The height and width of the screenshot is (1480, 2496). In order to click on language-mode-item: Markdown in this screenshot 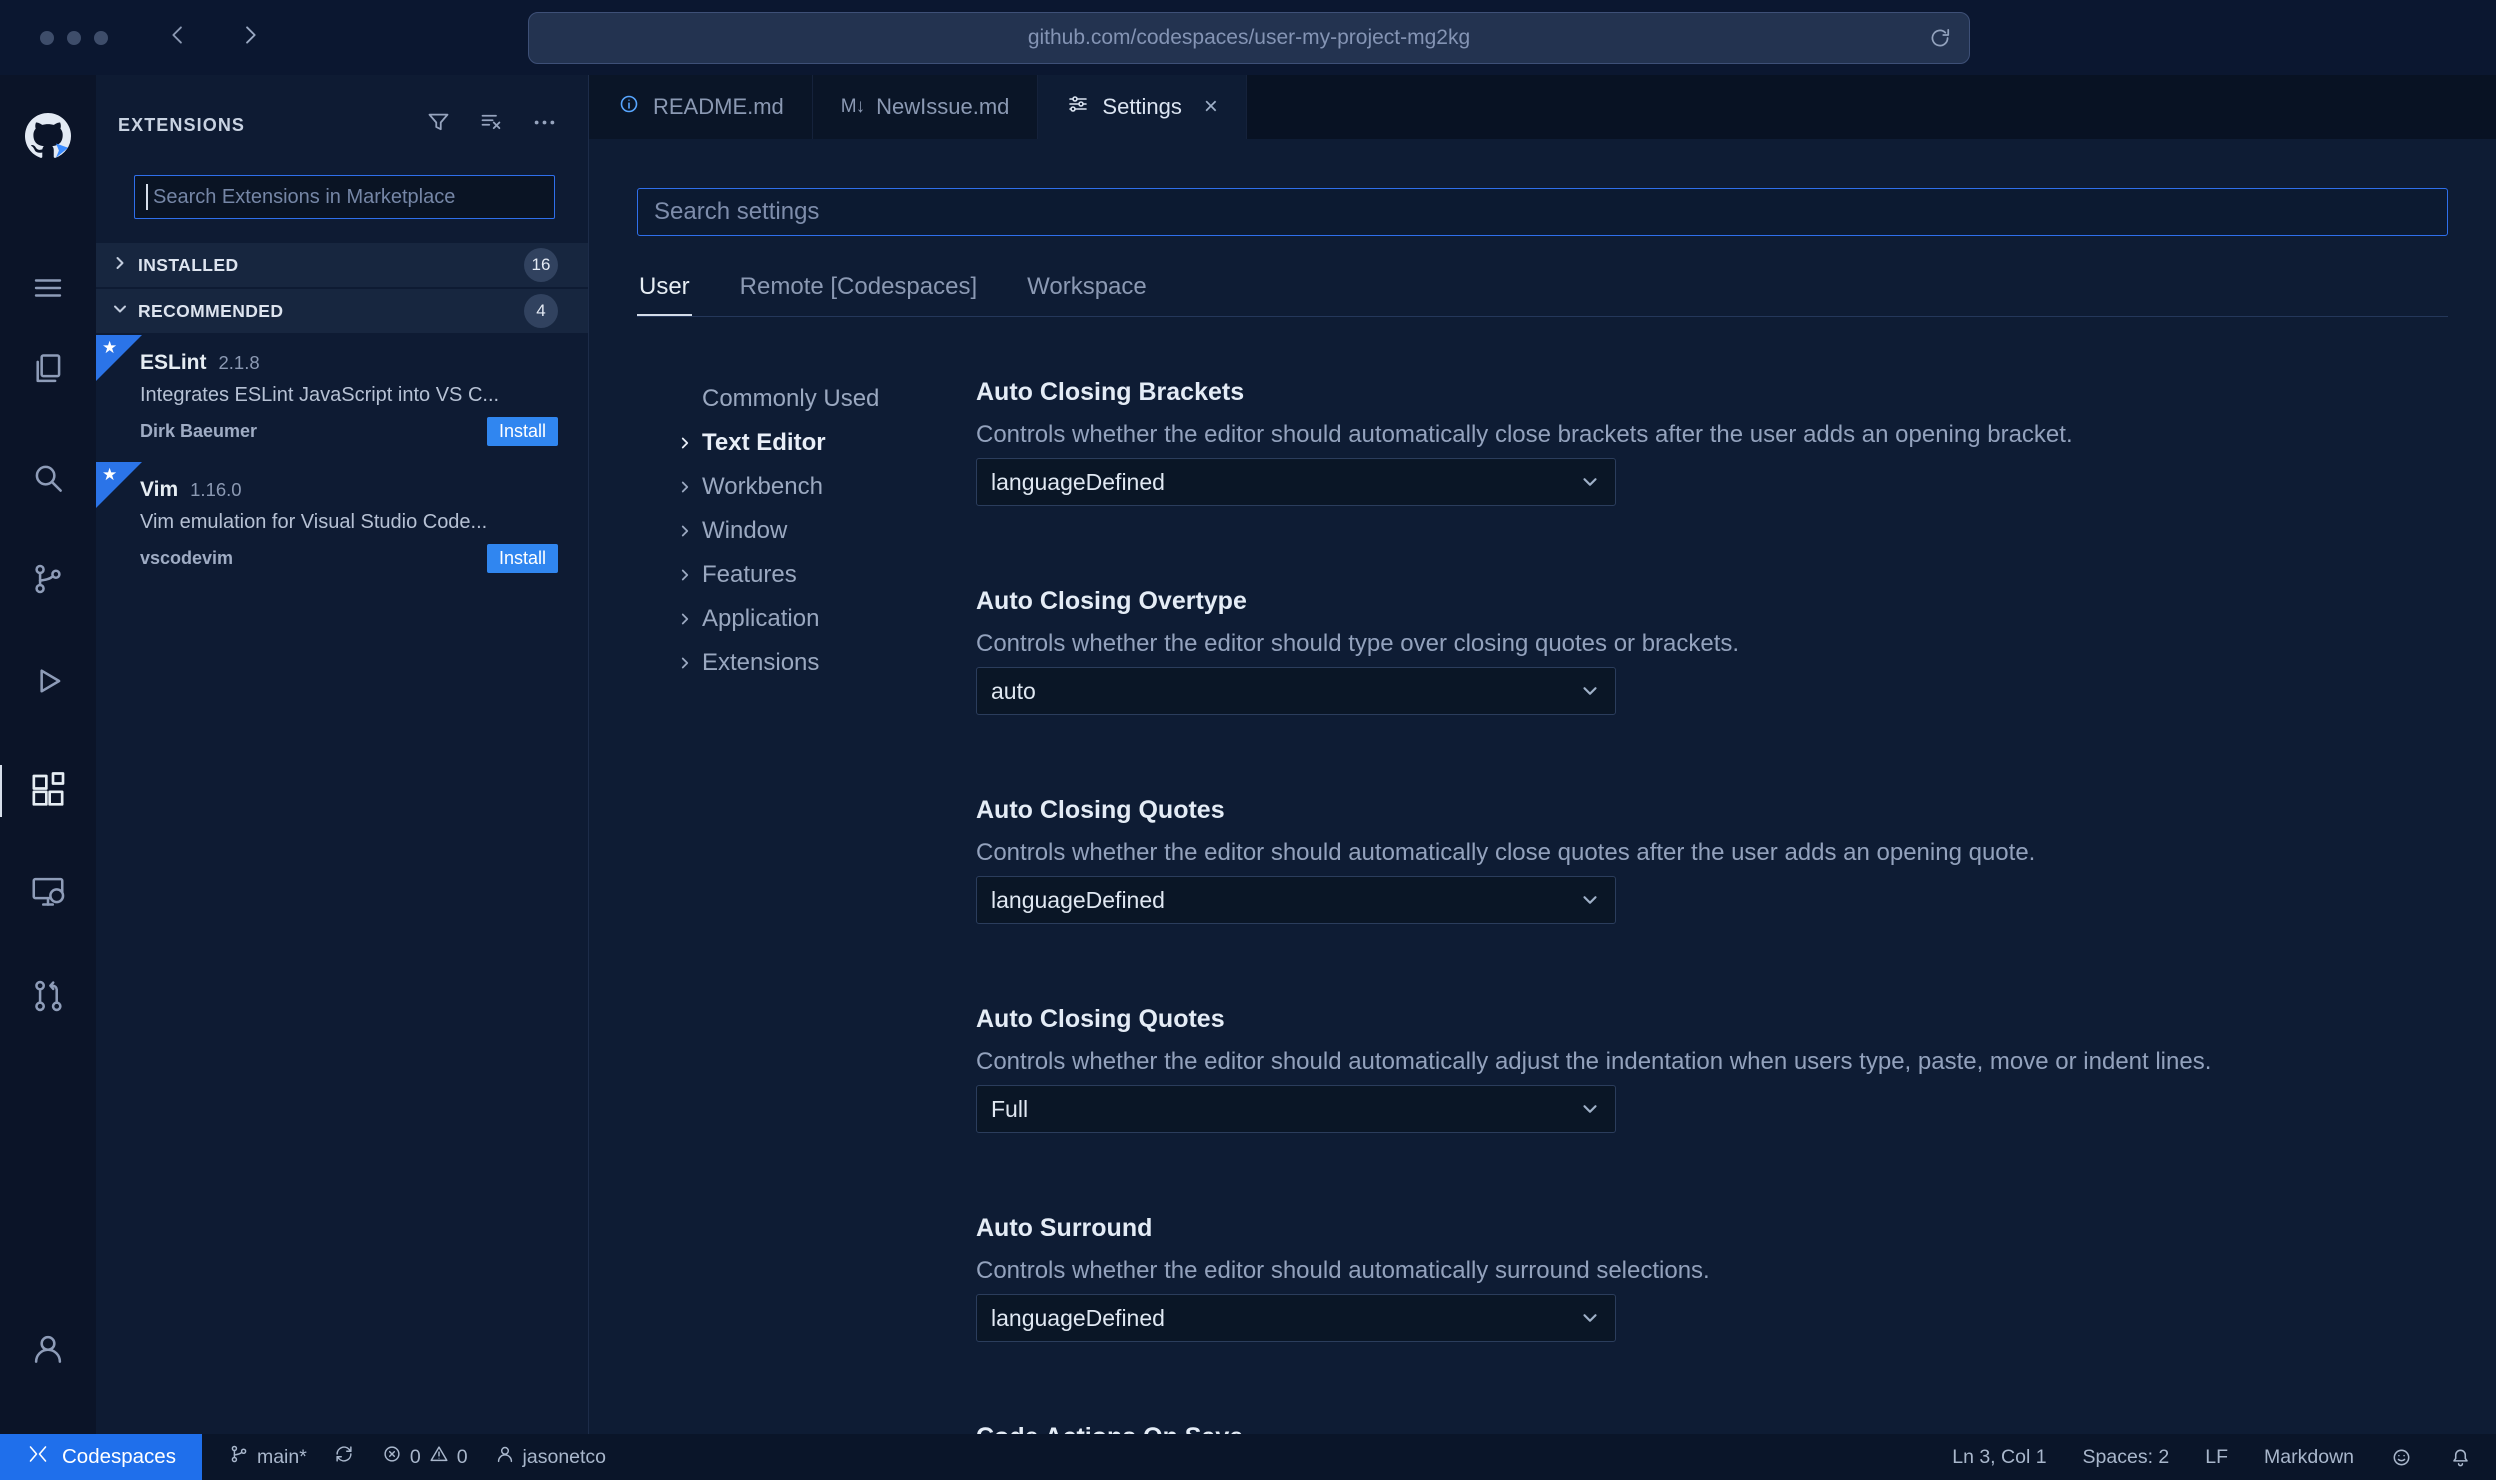, I will do `click(2309, 1457)`.